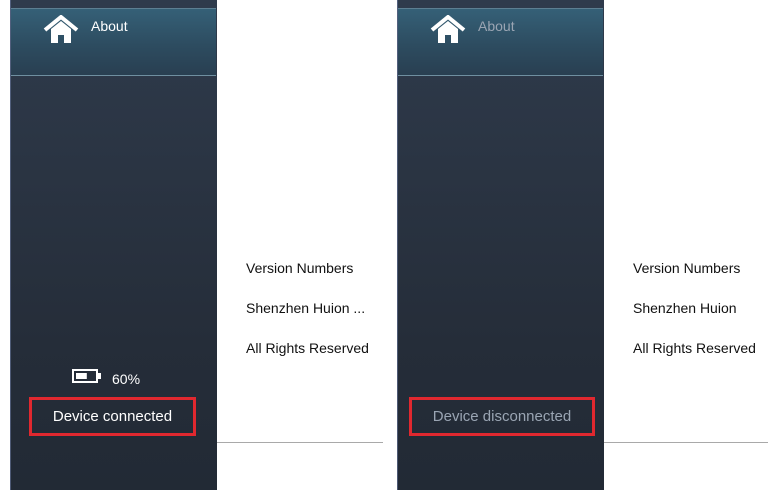 This screenshot has width=768, height=490. I want to click on battery-icon, so click(87, 378).